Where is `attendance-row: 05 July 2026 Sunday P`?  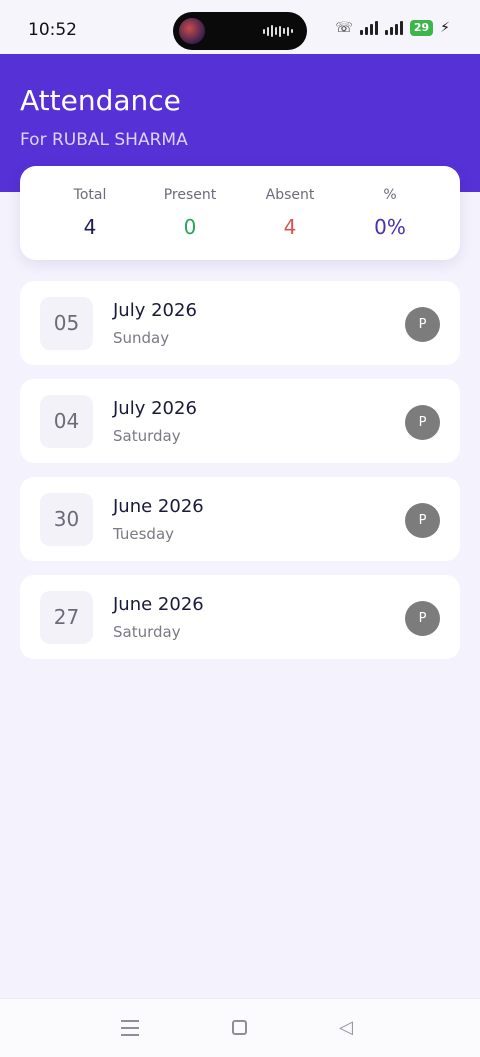
attendance-row: 05 July 2026 Sunday P is located at coordinates (240, 323).